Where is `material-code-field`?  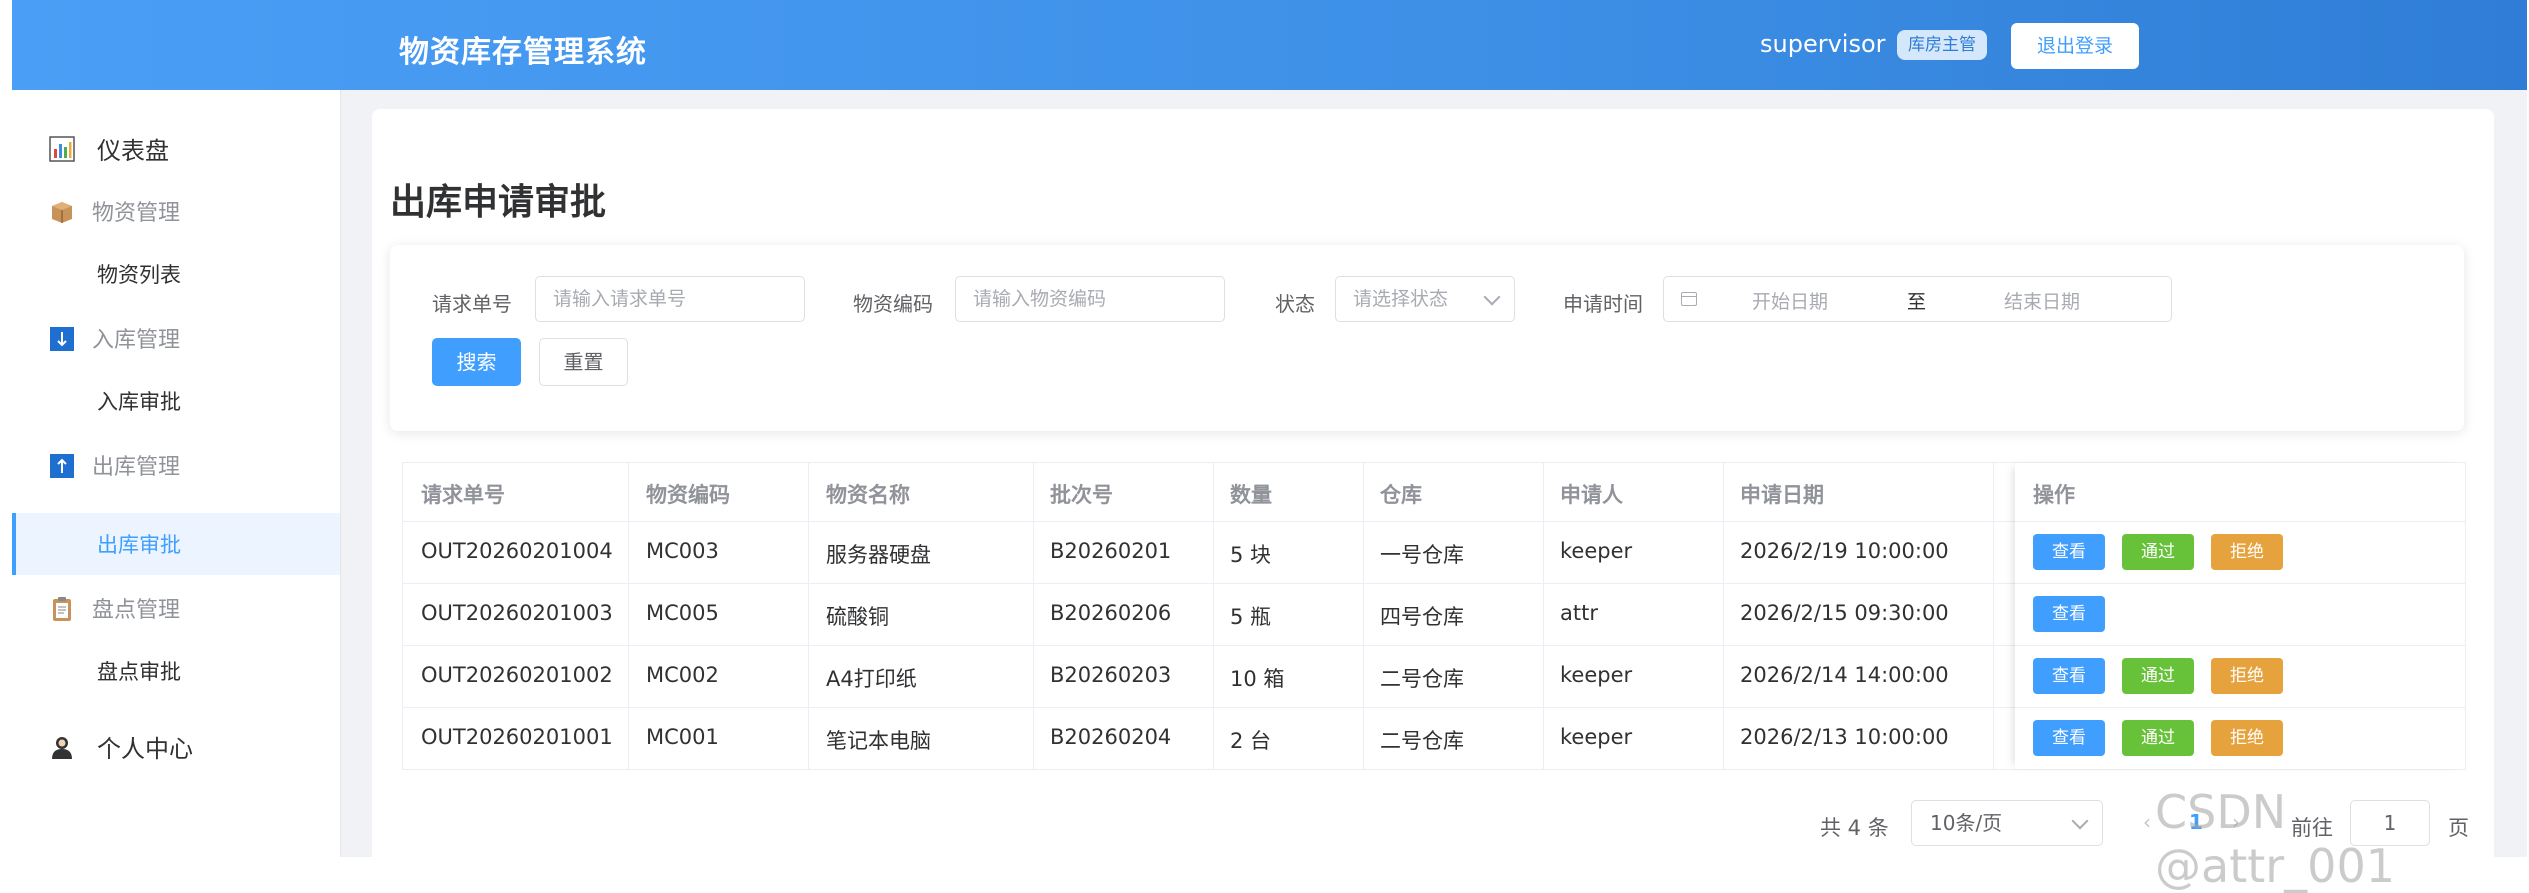
material-code-field is located at coordinates (1090, 299).